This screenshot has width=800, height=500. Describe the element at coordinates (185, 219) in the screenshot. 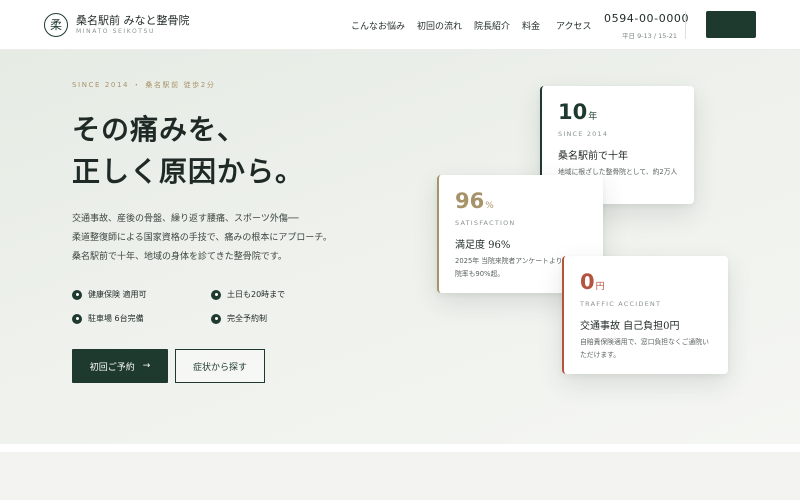

I see `hero-description-line1: 交通事故、産後の骨盤、繰り返す腰痛、スポーツ外傷──` at that location.